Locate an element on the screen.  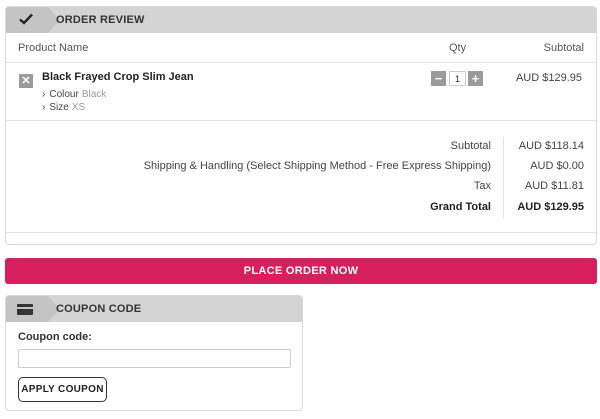
product-option-colour: › Colour Black is located at coordinates (74, 94).